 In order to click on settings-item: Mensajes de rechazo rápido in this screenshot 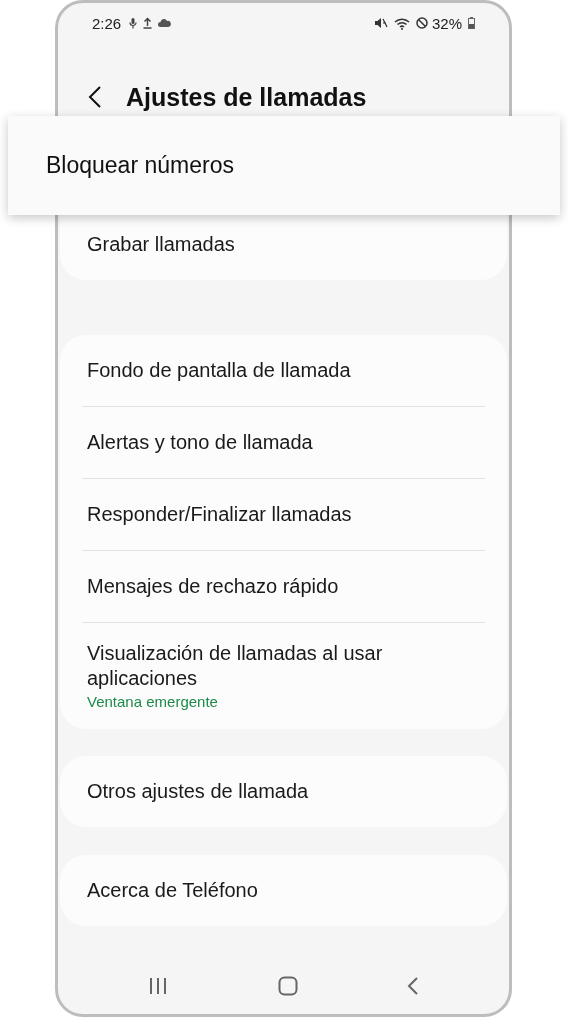, I will do `click(283, 586)`.